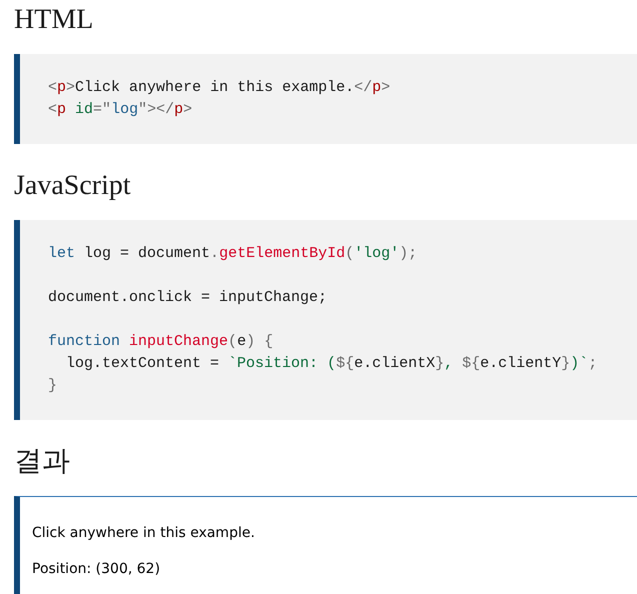 Image resolution: width=637 pixels, height=594 pixels. Describe the element at coordinates (143, 533) in the screenshot. I see `result-text: Click anywhere in this example.` at that location.